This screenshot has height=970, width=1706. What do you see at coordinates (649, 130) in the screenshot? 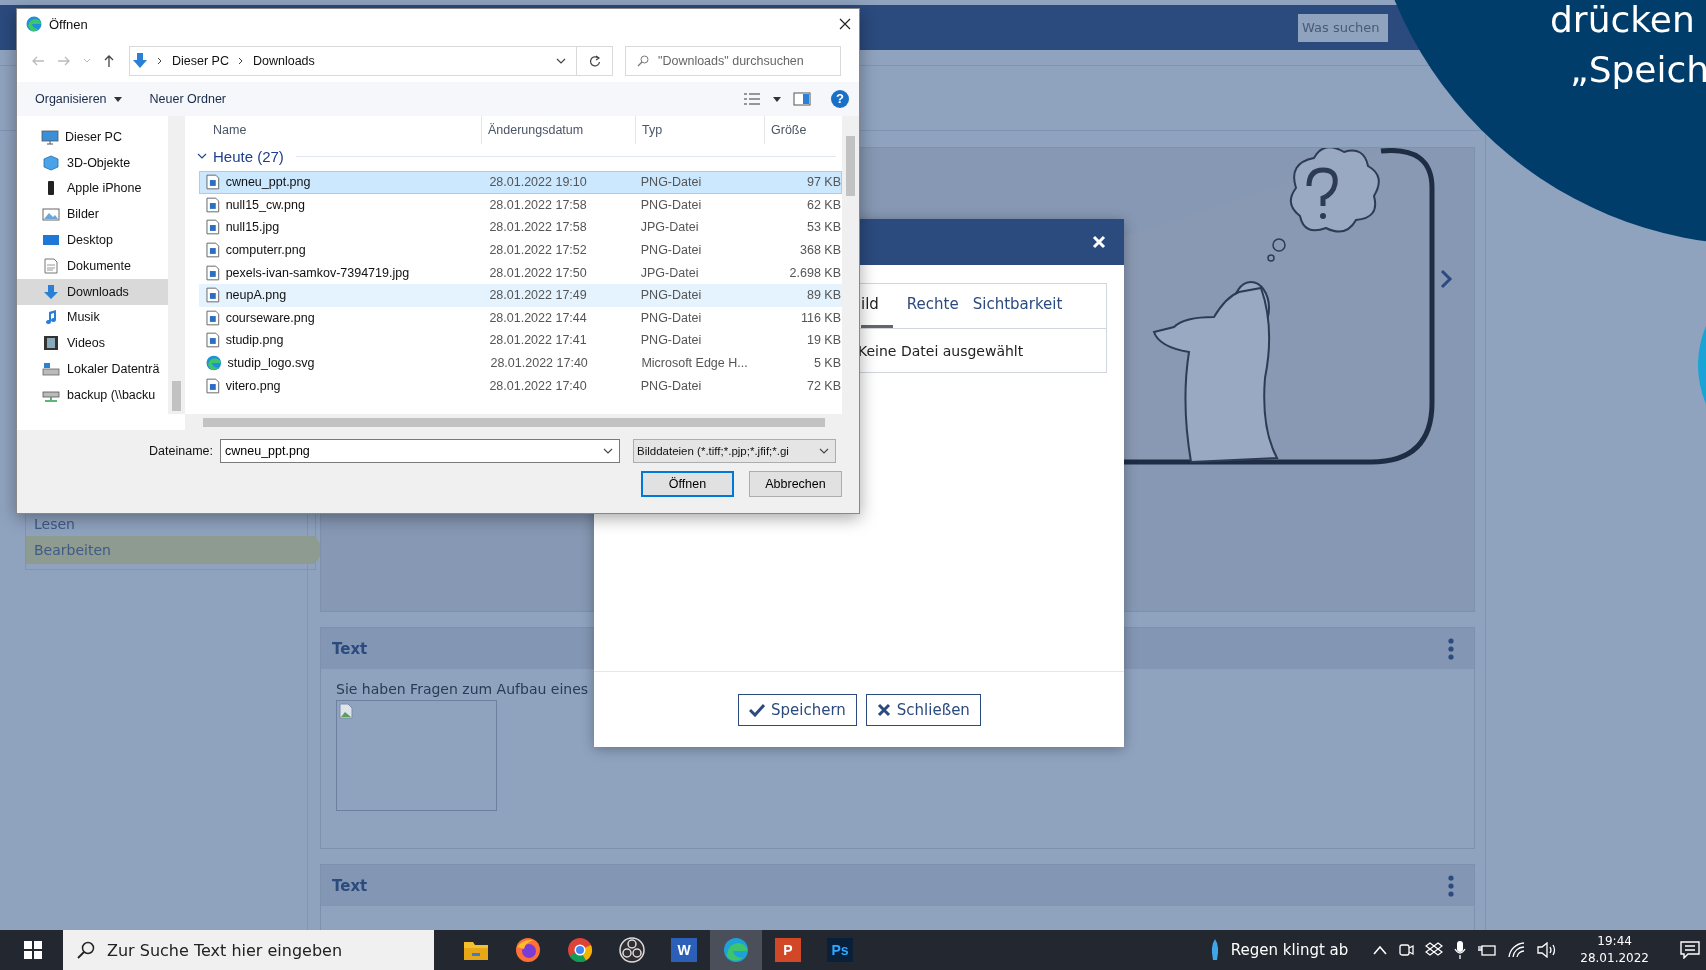
I see `column-header: Typ` at bounding box center [649, 130].